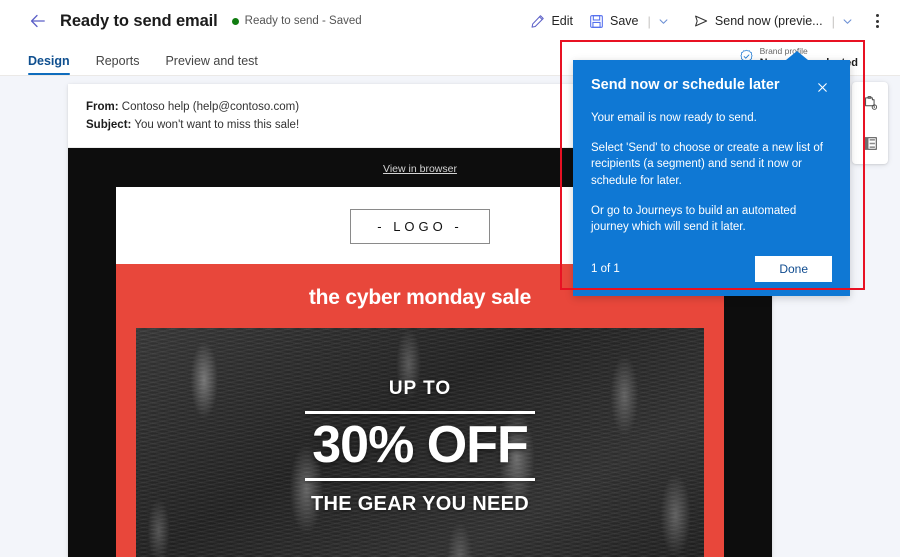 The height and width of the screenshot is (557, 900). Describe the element at coordinates (685, 85) in the screenshot. I see `callout-title: Send now or schedule later` at that location.